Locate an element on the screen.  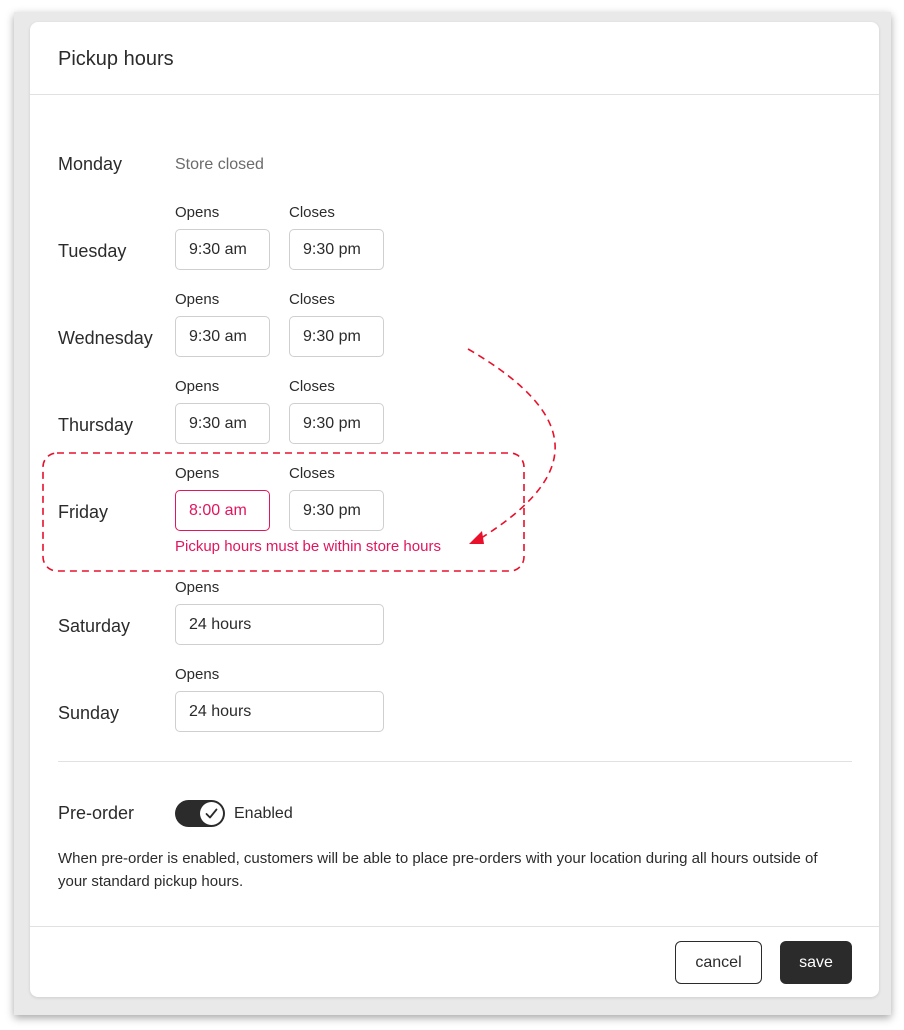
sunday-opens-input: 24 hours is located at coordinates (279, 711).